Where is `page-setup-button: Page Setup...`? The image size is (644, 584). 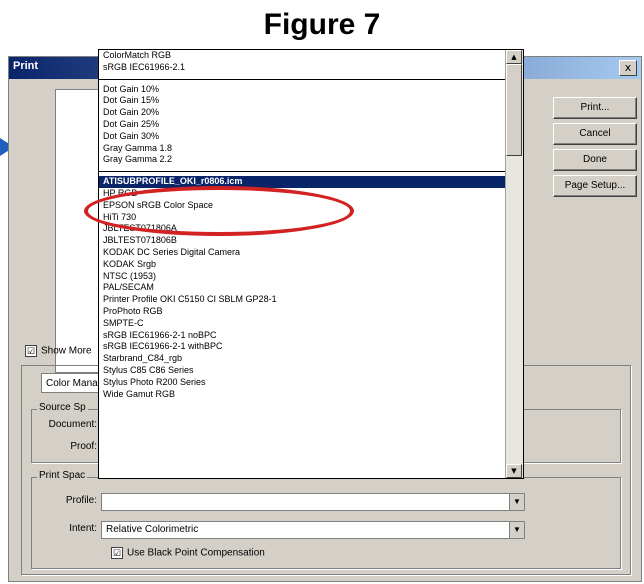 page-setup-button: Page Setup... is located at coordinates (595, 186).